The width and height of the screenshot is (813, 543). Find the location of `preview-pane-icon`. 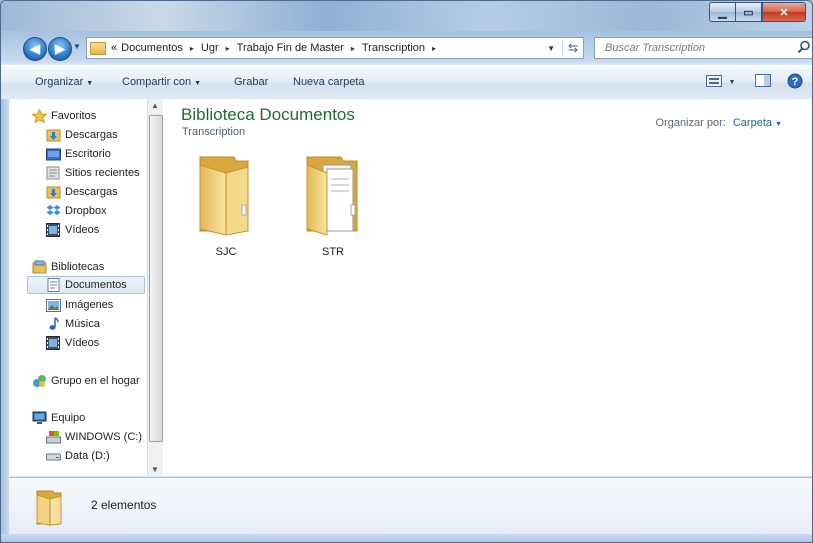

preview-pane-icon is located at coordinates (763, 82).